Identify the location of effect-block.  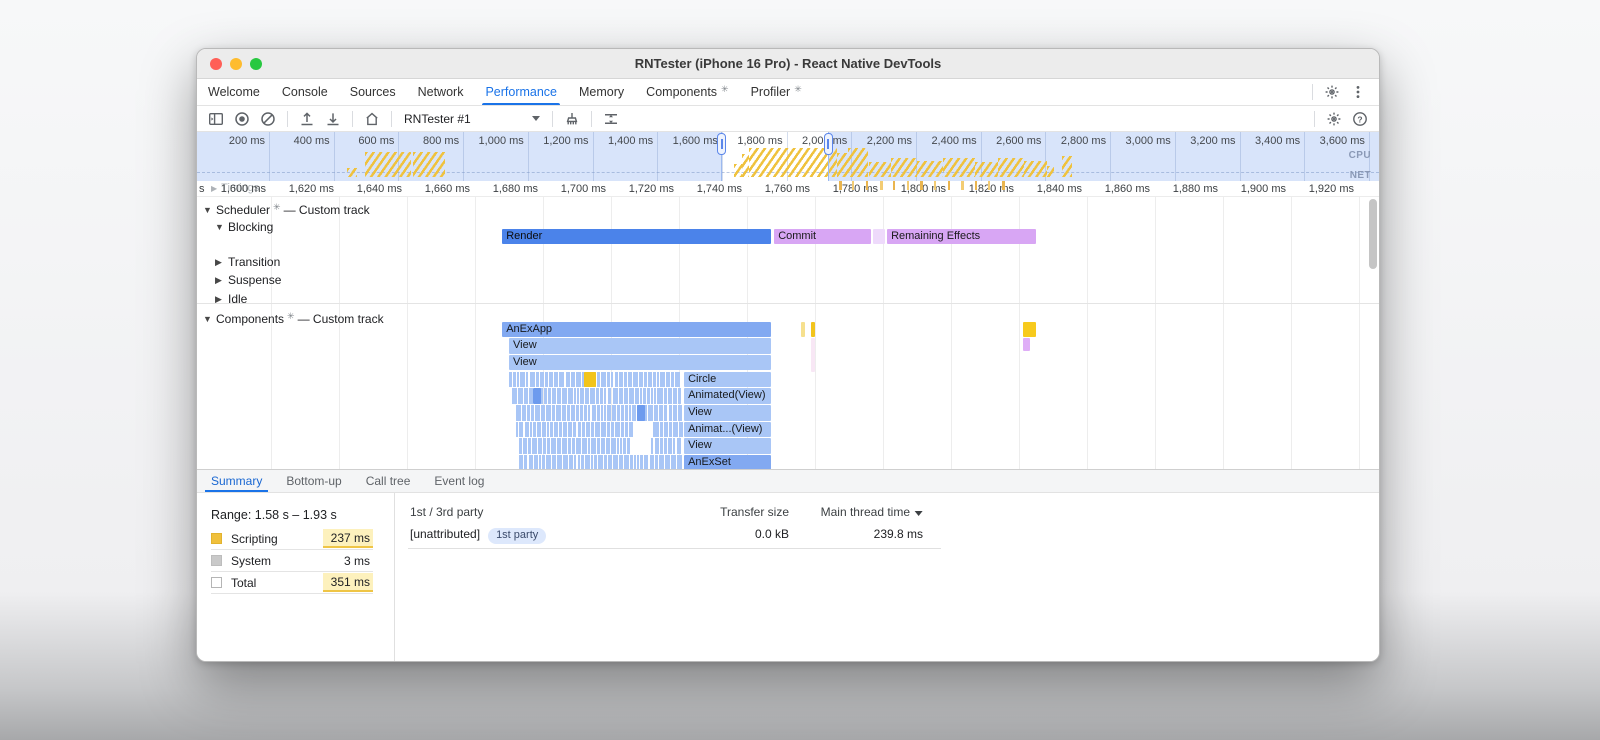
(1026, 345).